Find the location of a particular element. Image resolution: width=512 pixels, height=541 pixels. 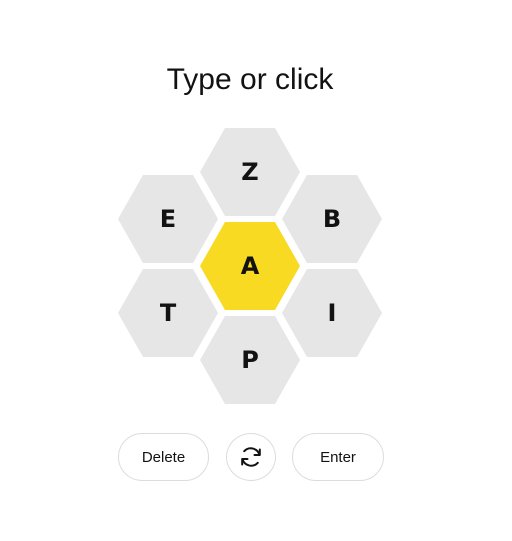

enter-button: Enter is located at coordinates (338, 457).